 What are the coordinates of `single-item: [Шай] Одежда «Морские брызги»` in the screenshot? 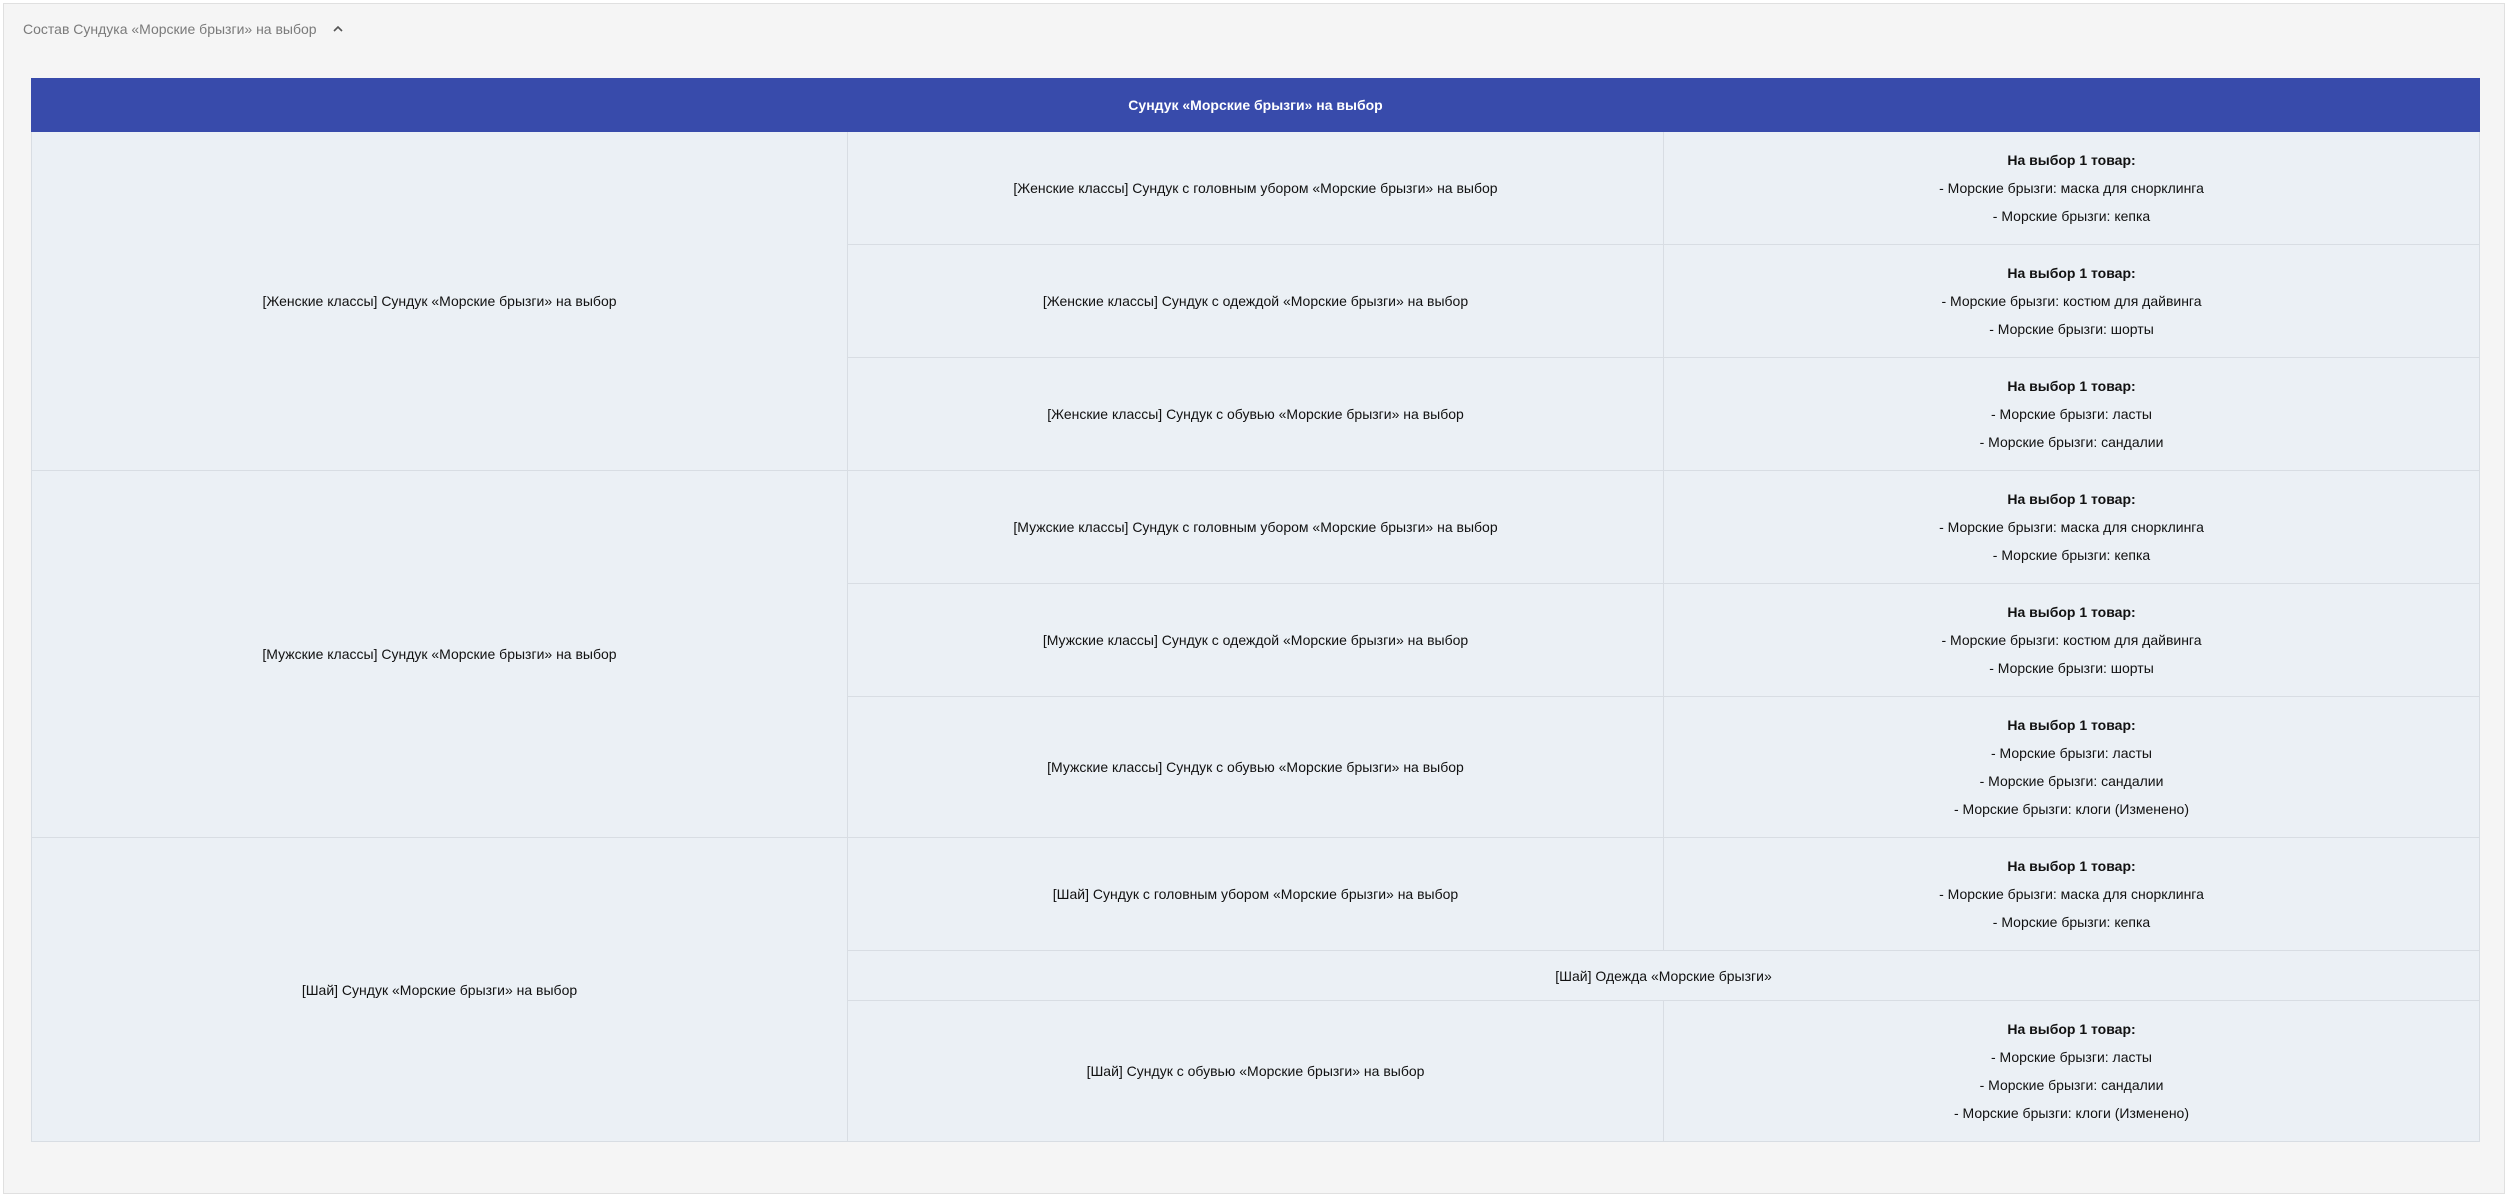 It's located at (1663, 975).